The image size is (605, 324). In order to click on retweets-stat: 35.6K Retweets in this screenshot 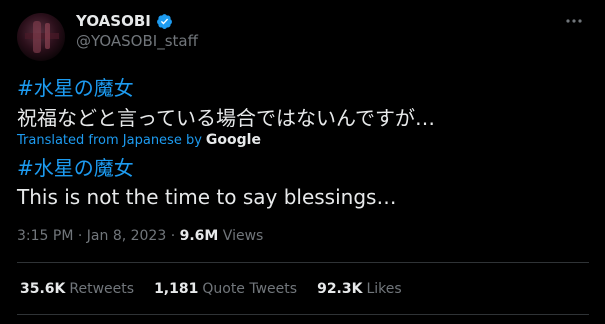, I will do `click(77, 289)`.